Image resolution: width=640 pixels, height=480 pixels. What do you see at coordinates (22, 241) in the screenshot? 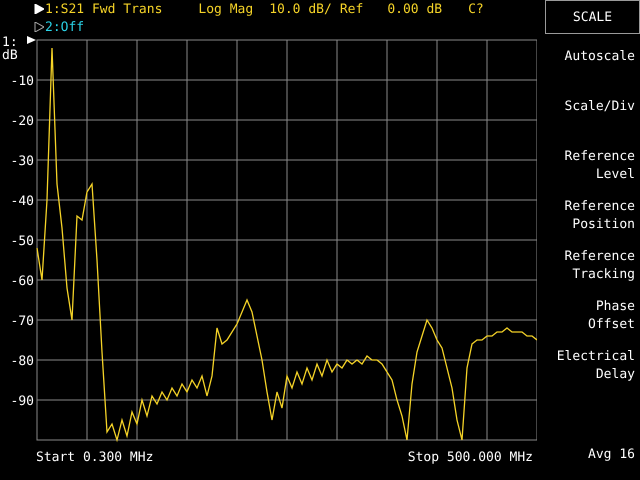
I see `y-tick-label: -50` at bounding box center [22, 241].